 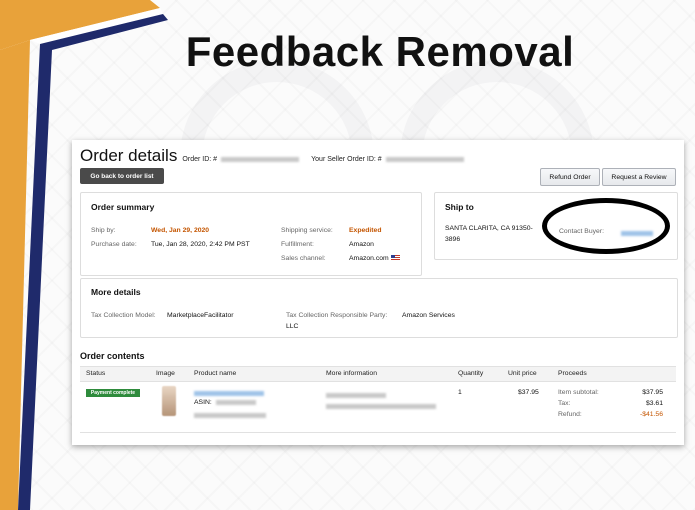 I want to click on slide-title: Feedback Removal, so click(x=380, y=51).